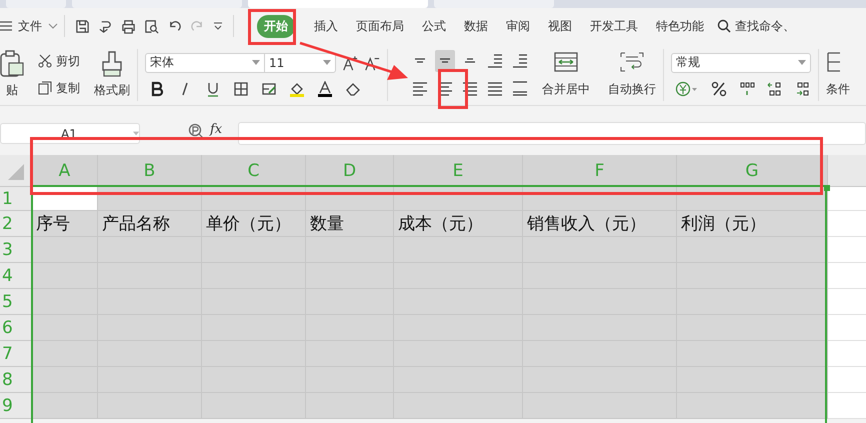 The width and height of the screenshot is (866, 423). I want to click on increase-font-icon, so click(350, 62).